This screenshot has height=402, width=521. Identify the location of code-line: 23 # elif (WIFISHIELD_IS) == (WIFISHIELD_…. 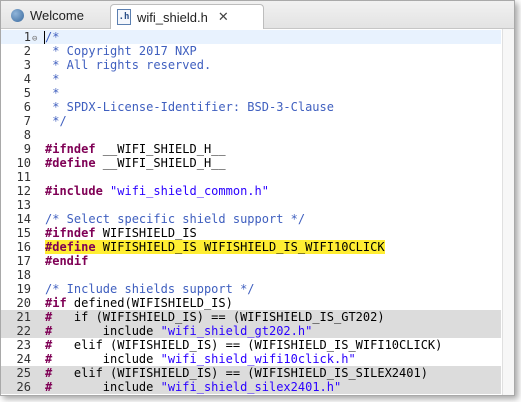
(251, 345).